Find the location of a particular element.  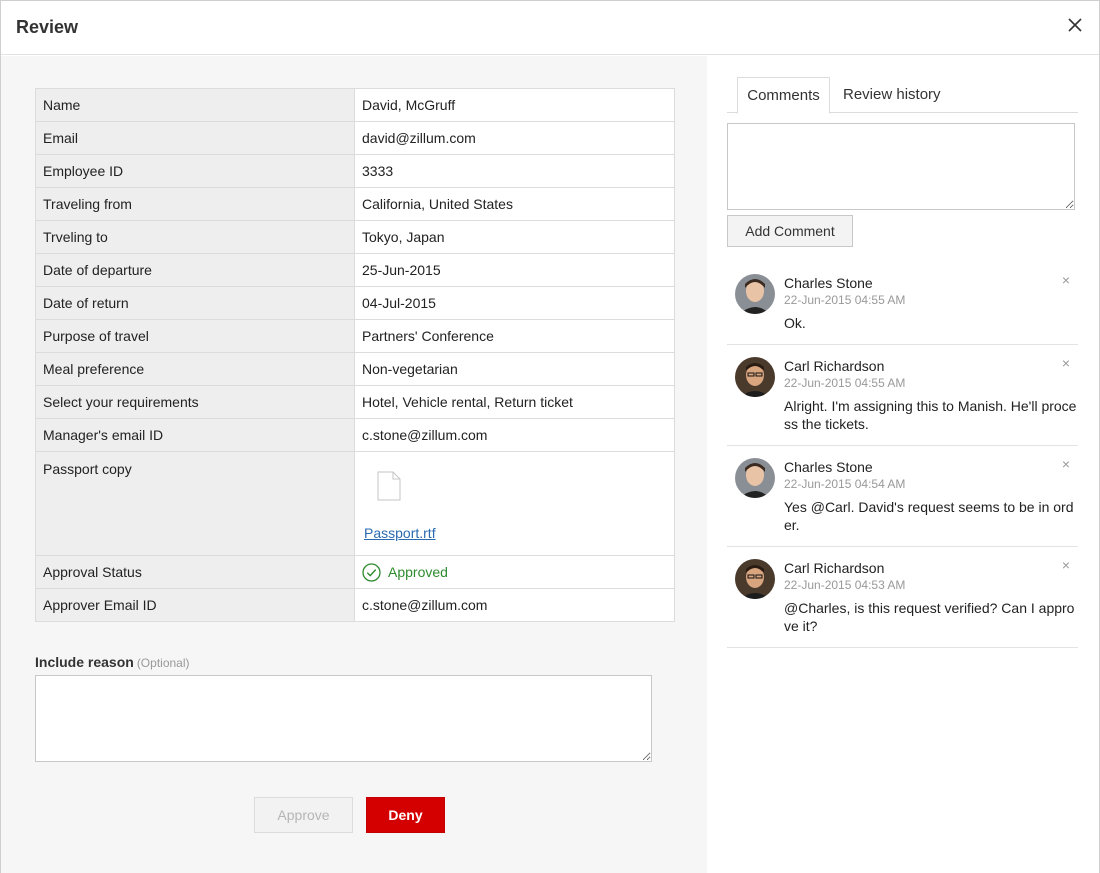

table-row: Meal preference Non-vegetarian is located at coordinates (355, 369).